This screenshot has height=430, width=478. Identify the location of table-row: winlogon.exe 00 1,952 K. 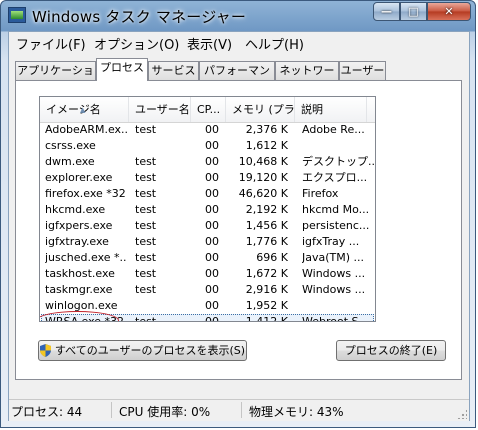
(207, 306).